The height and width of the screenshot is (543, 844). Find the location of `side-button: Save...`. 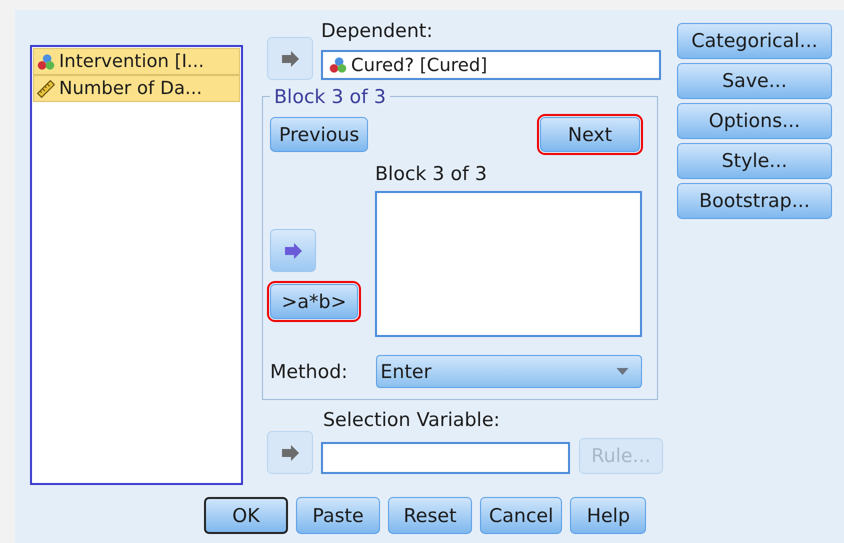

side-button: Save... is located at coordinates (754, 81).